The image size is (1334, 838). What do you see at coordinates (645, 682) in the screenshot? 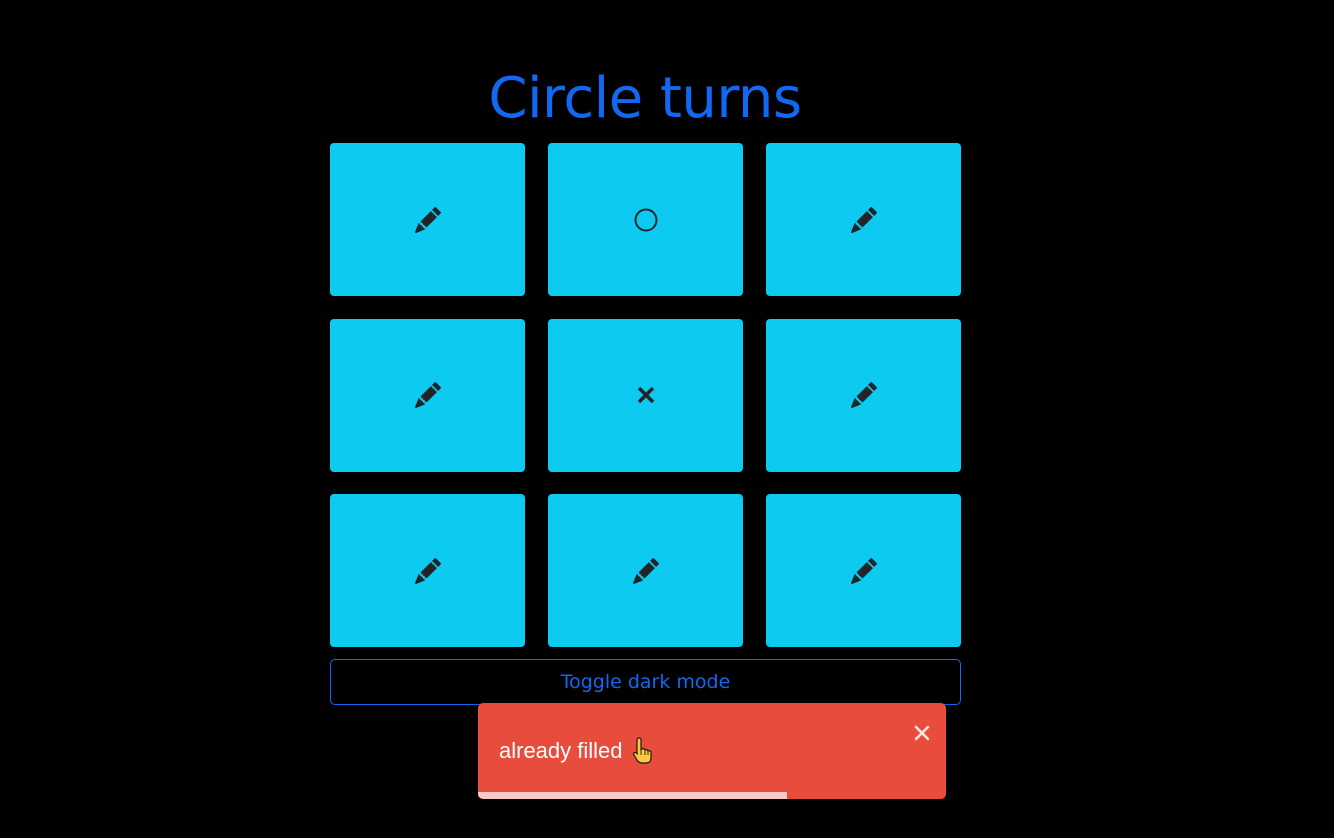
I see `toggle-dark-mode-button: Toggle dark mode` at bounding box center [645, 682].